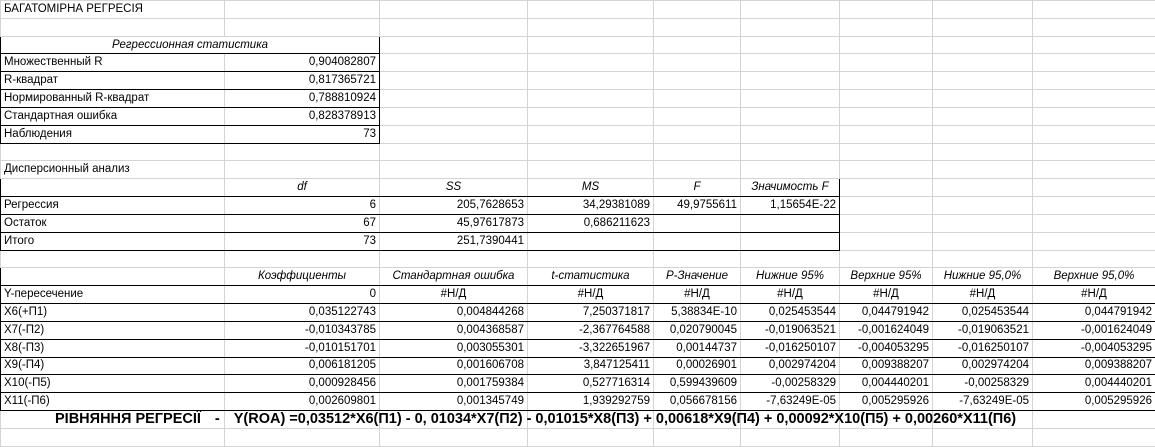  What do you see at coordinates (302, 116) in the screenshot?
I see `regstat-value-cell: 0,828378913` at bounding box center [302, 116].